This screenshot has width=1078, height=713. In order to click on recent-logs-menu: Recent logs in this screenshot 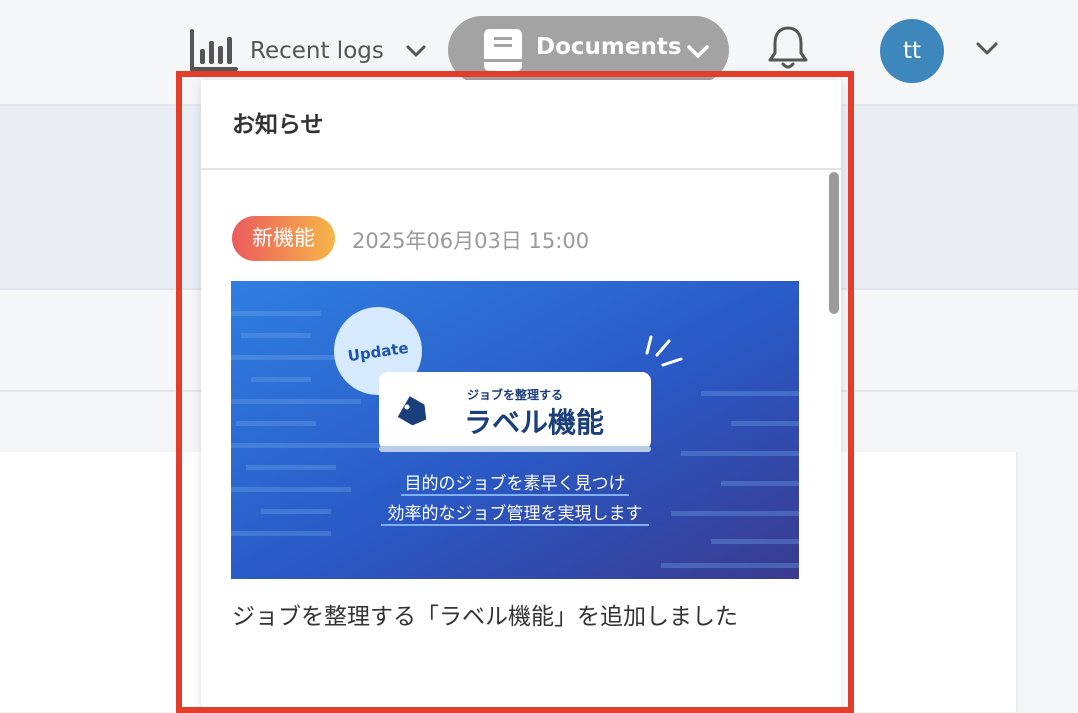, I will do `click(308, 51)`.